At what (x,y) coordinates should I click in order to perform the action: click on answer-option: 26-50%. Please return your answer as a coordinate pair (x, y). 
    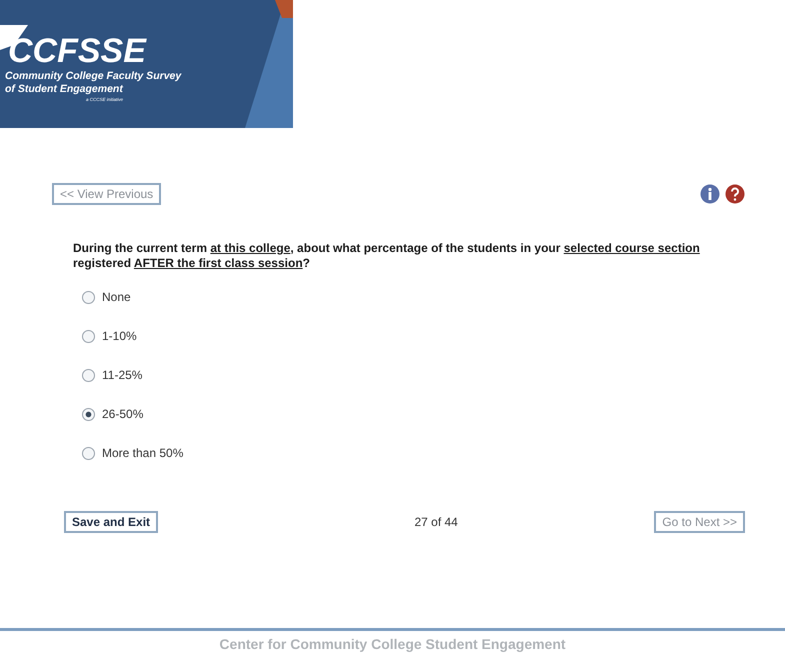
    Looking at the image, I should click on (413, 414).